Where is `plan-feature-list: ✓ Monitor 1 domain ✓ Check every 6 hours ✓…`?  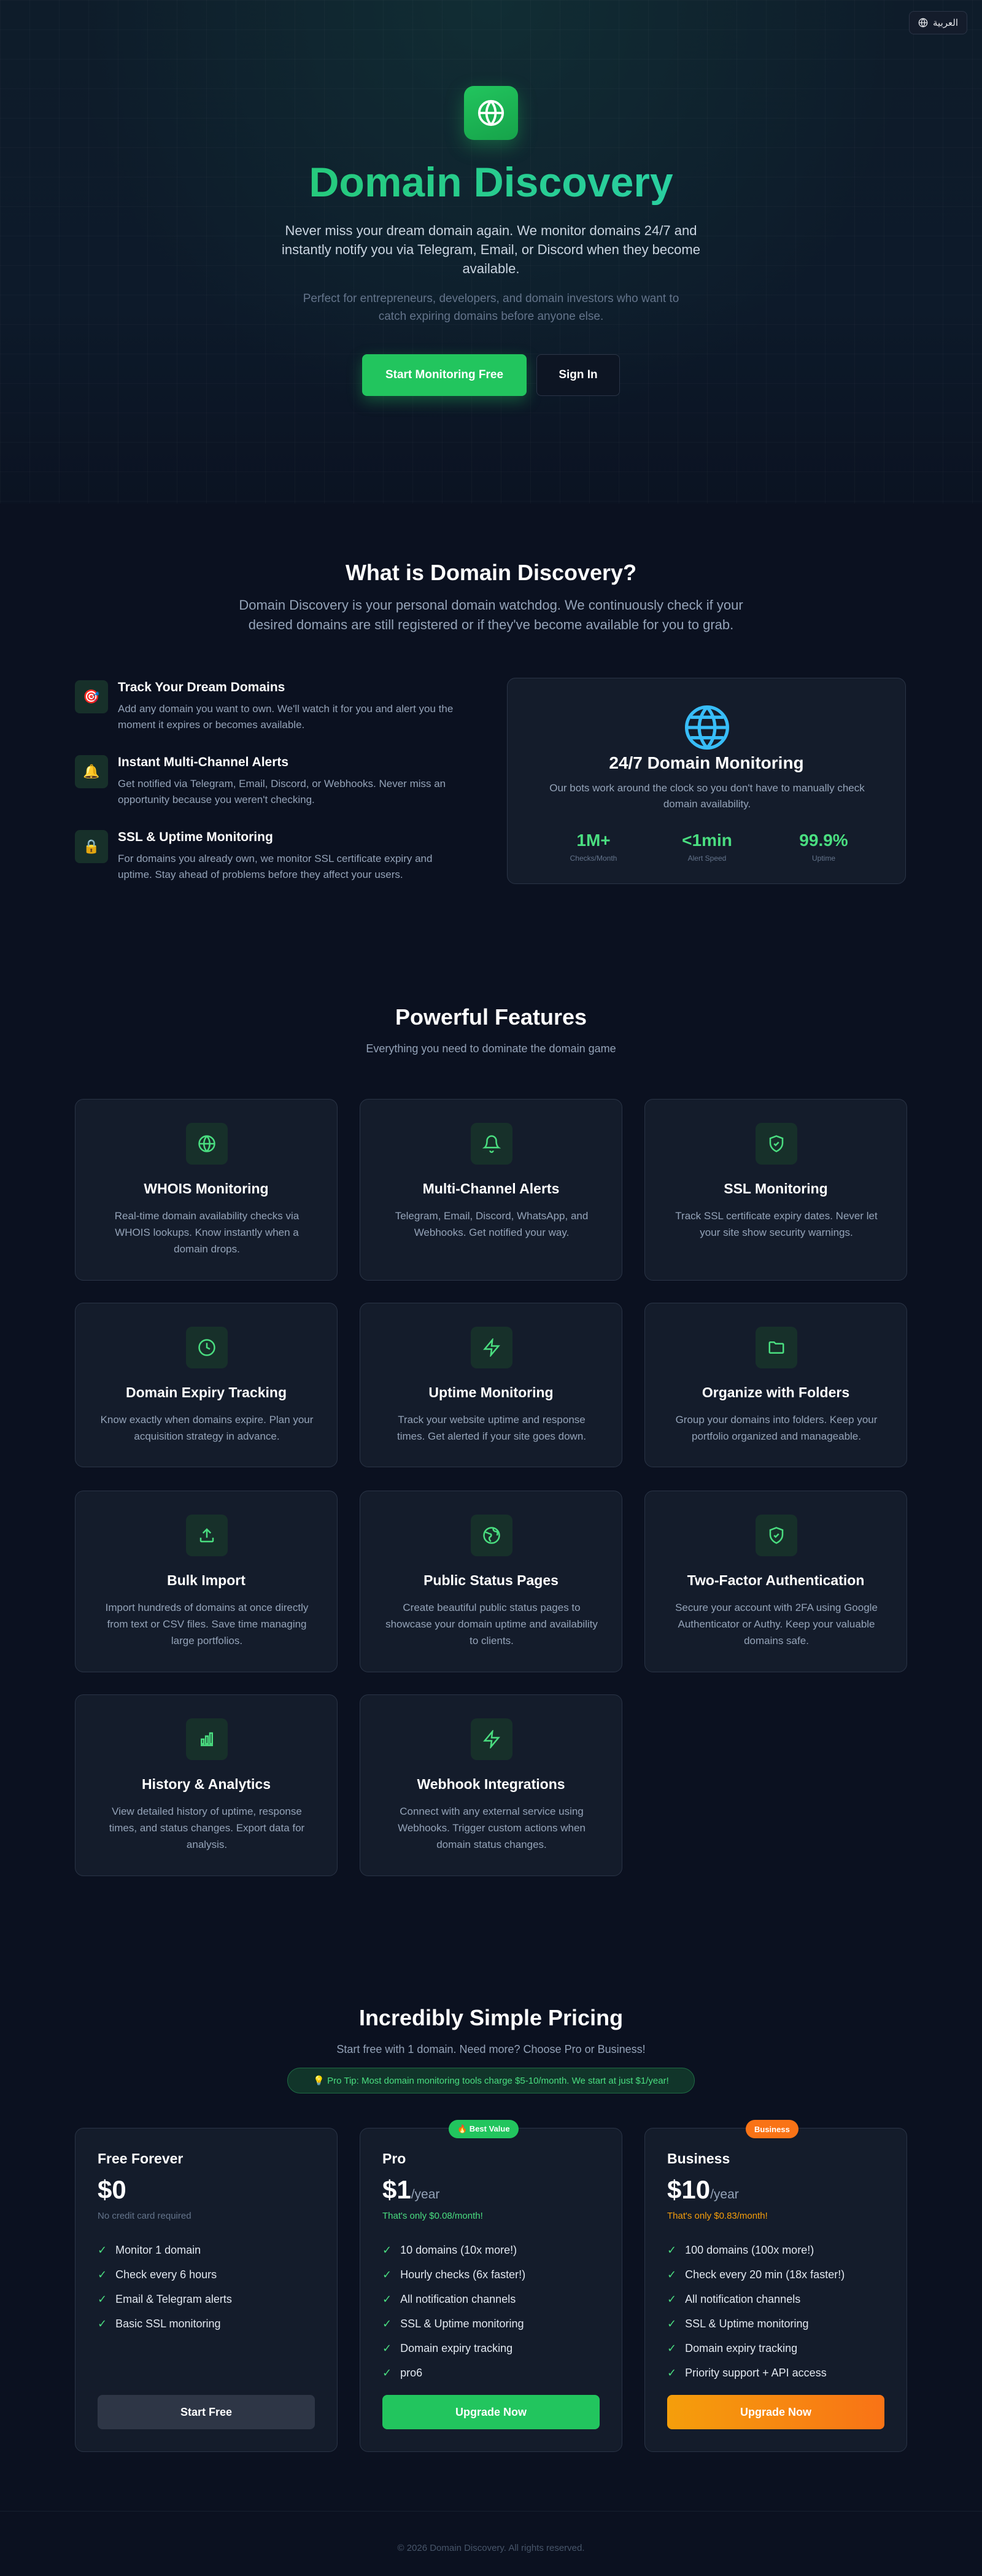 plan-feature-list: ✓ Monitor 1 domain ✓ Check every 6 hours ✓… is located at coordinates (165, 2287).